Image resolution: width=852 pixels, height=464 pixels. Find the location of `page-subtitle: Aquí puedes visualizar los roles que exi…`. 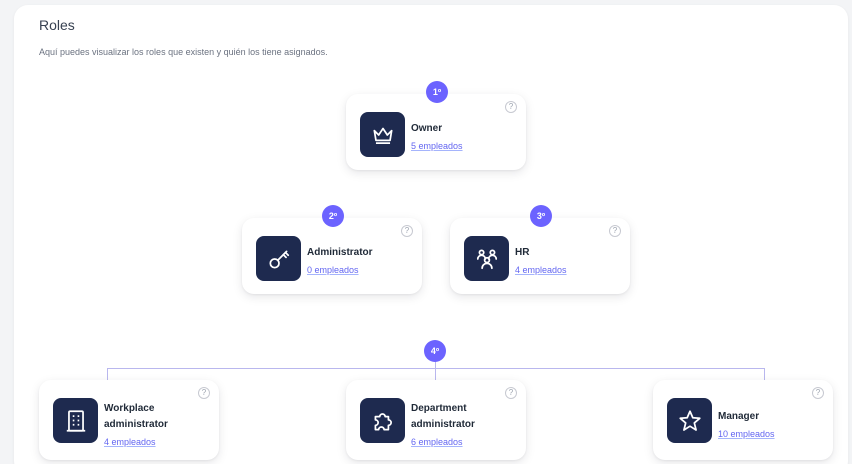

page-subtitle: Aquí puedes visualizar los roles que exi… is located at coordinates (183, 52).